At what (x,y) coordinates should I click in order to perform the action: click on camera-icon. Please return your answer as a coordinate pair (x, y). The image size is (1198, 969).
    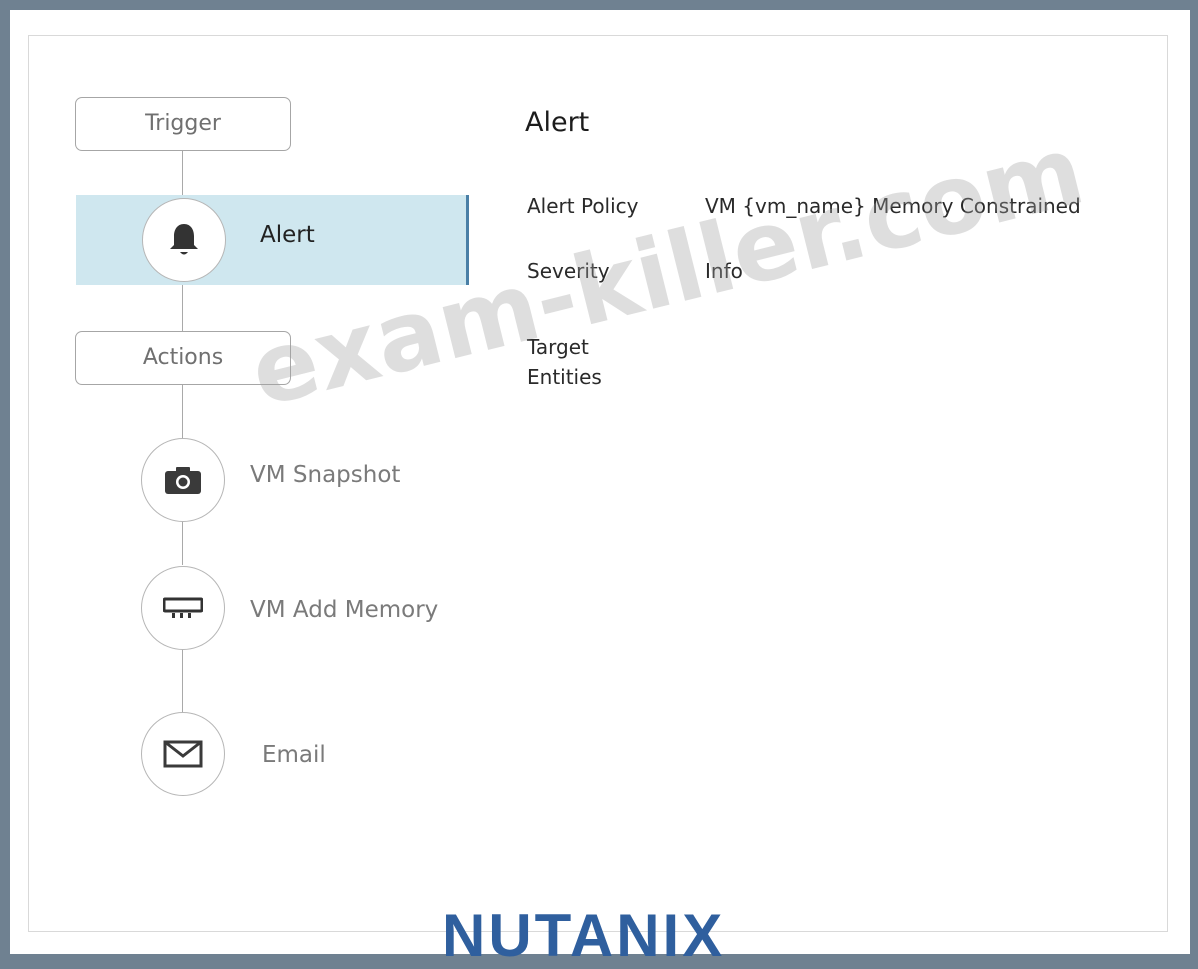
    Looking at the image, I should click on (183, 480).